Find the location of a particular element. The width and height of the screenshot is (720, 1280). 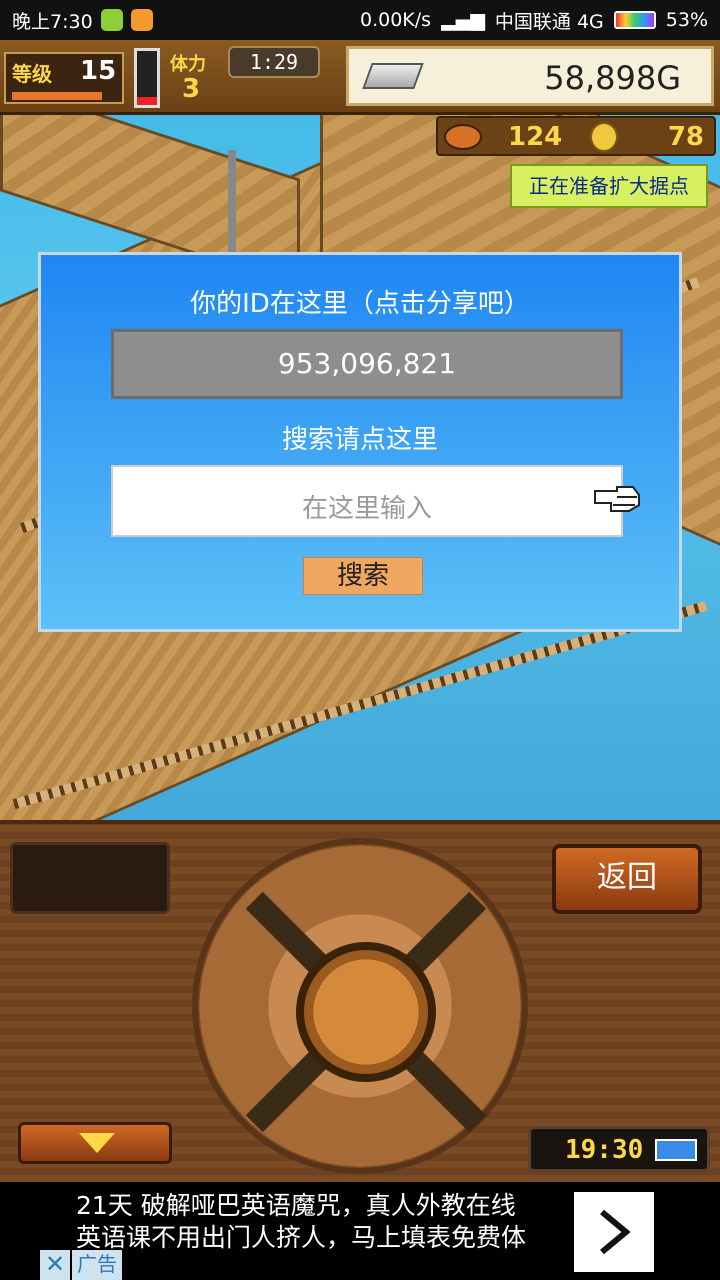

resource-b-value: 78 is located at coordinates (685, 137).